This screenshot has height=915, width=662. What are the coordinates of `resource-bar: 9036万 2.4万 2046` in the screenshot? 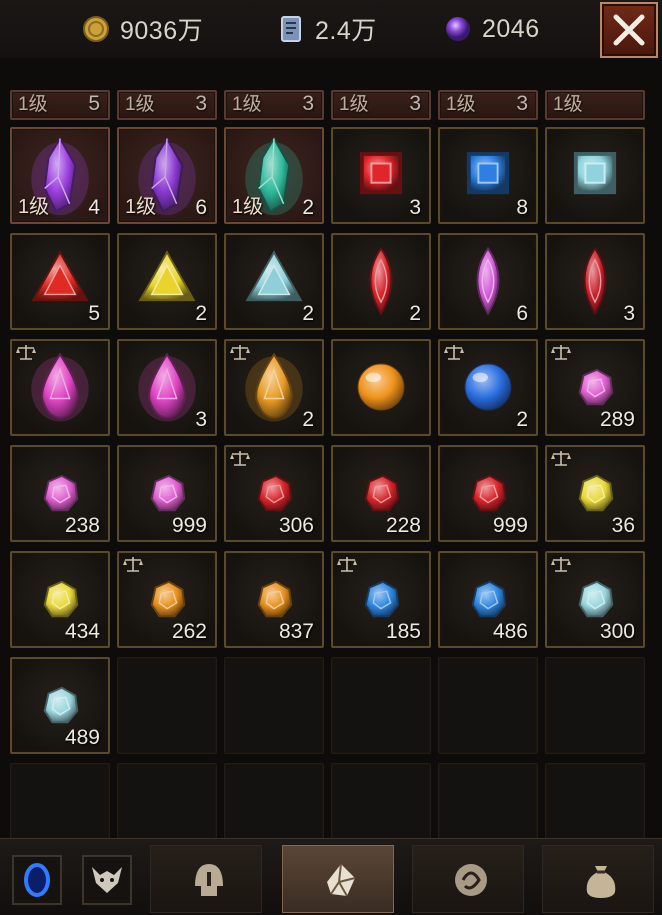 It's located at (331, 29).